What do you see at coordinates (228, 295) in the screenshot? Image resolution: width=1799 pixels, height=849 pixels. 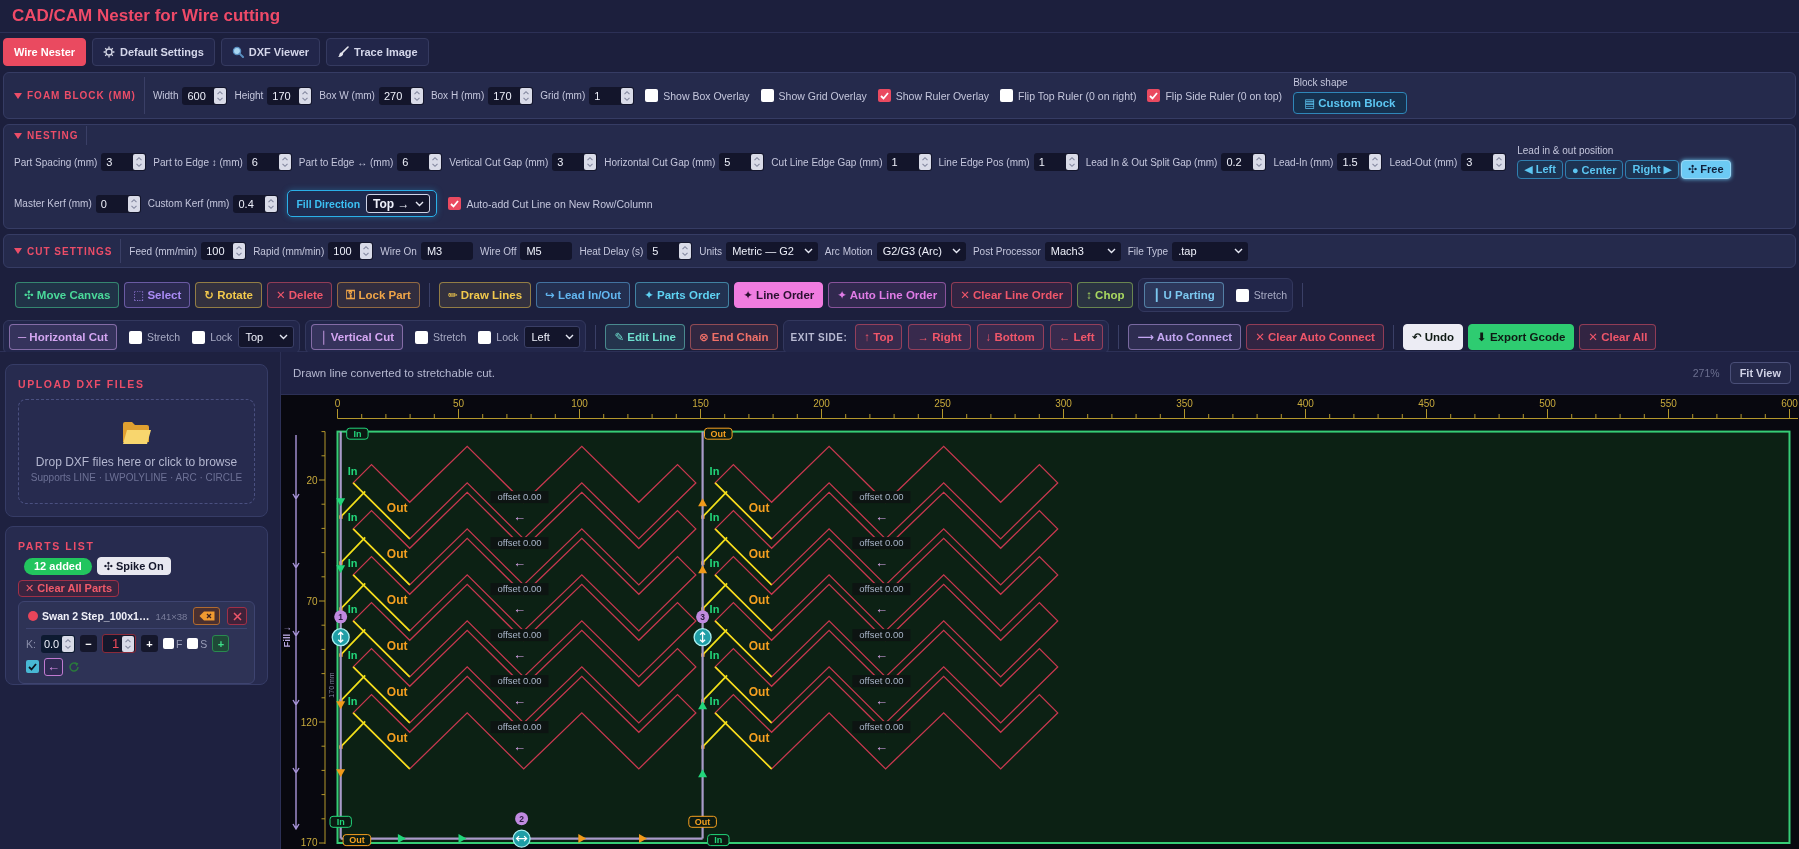 I see `toolbar-button: ↻ Rotate` at bounding box center [228, 295].